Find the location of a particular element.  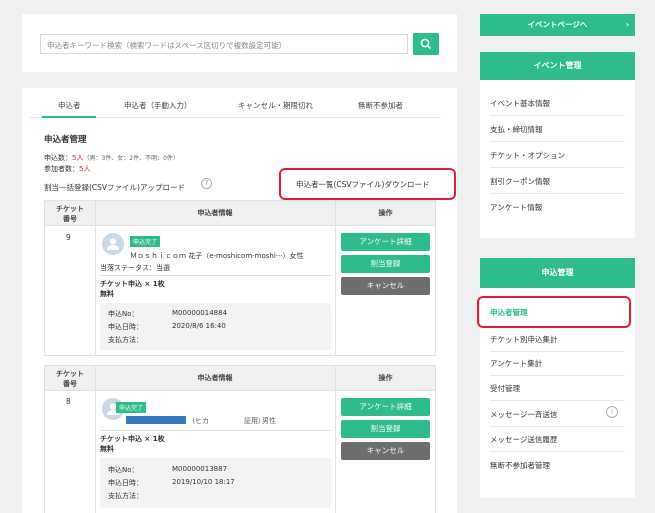

event-management-title: イベント管理 is located at coordinates (557, 66).